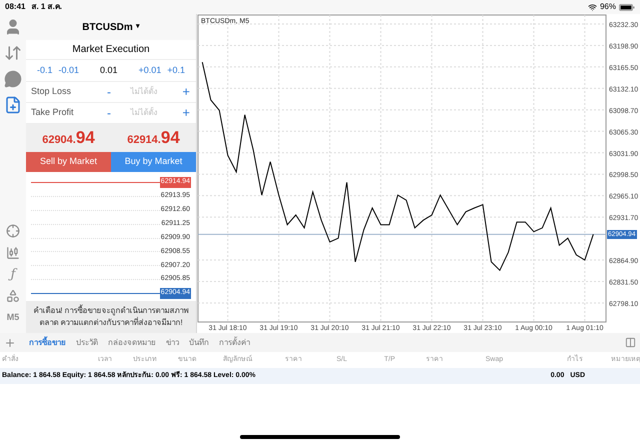 Image resolution: width=640 pixels, height=447 pixels. Describe the element at coordinates (627, 7) in the screenshot. I see `battery-icon` at that location.